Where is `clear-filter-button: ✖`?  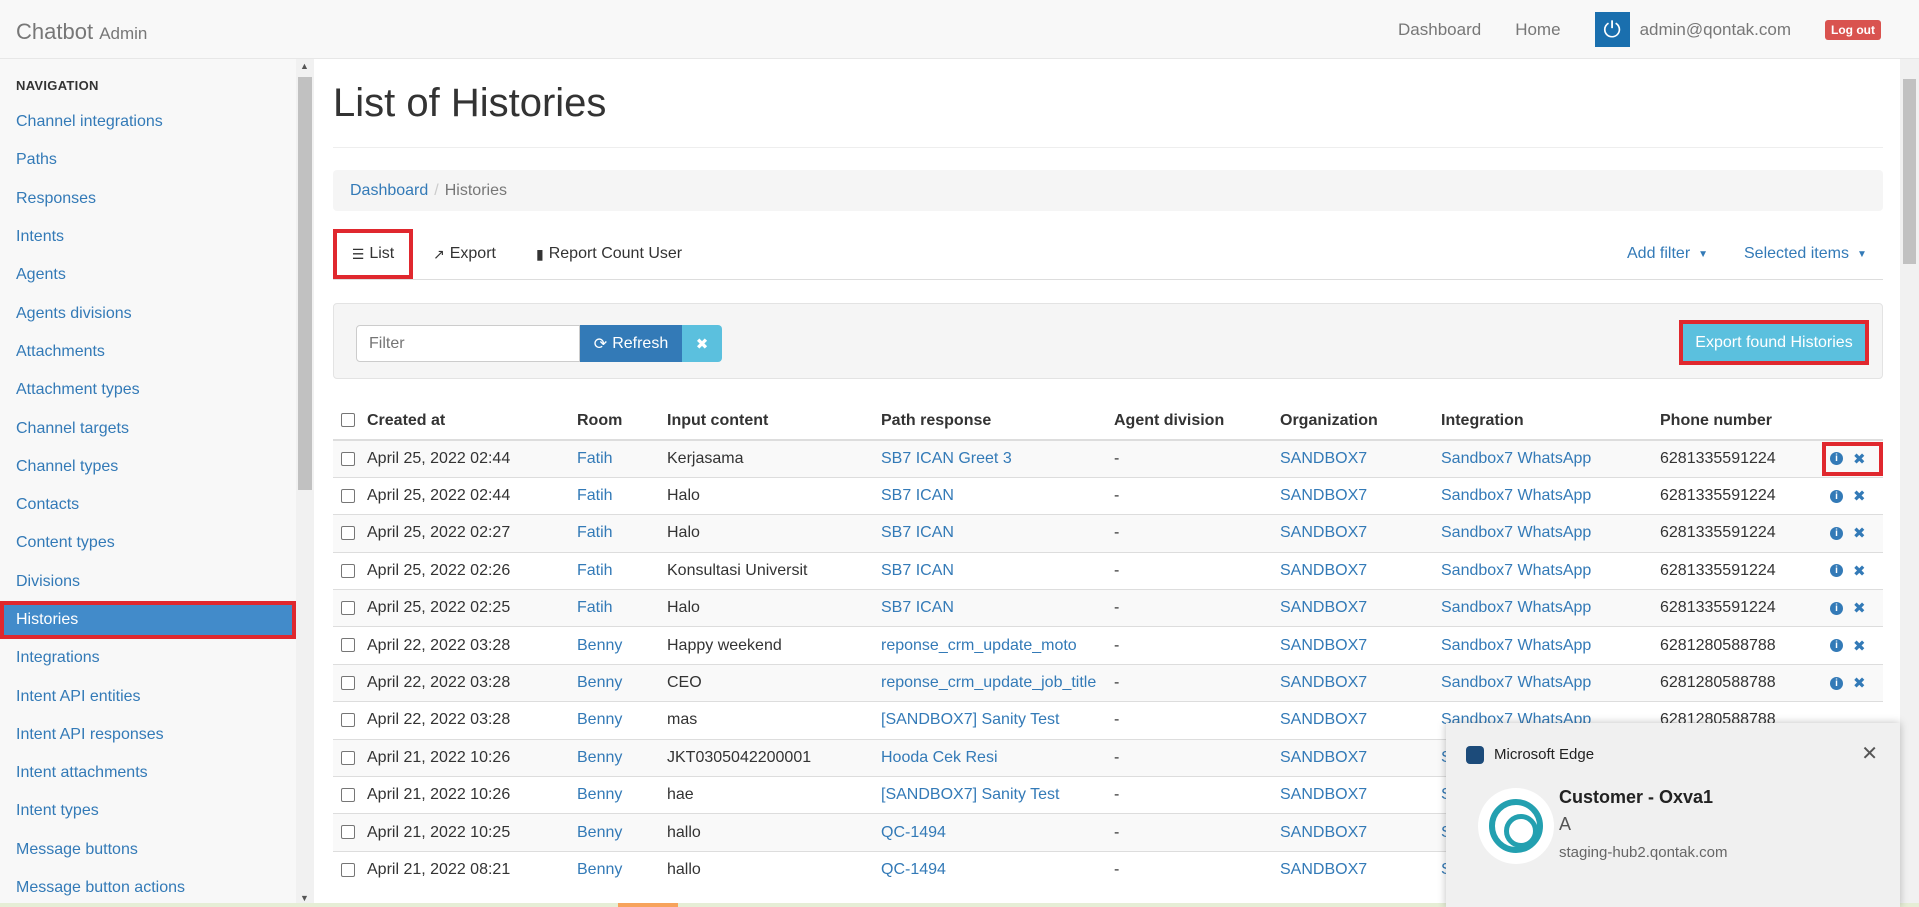 clear-filter-button: ✖ is located at coordinates (702, 343).